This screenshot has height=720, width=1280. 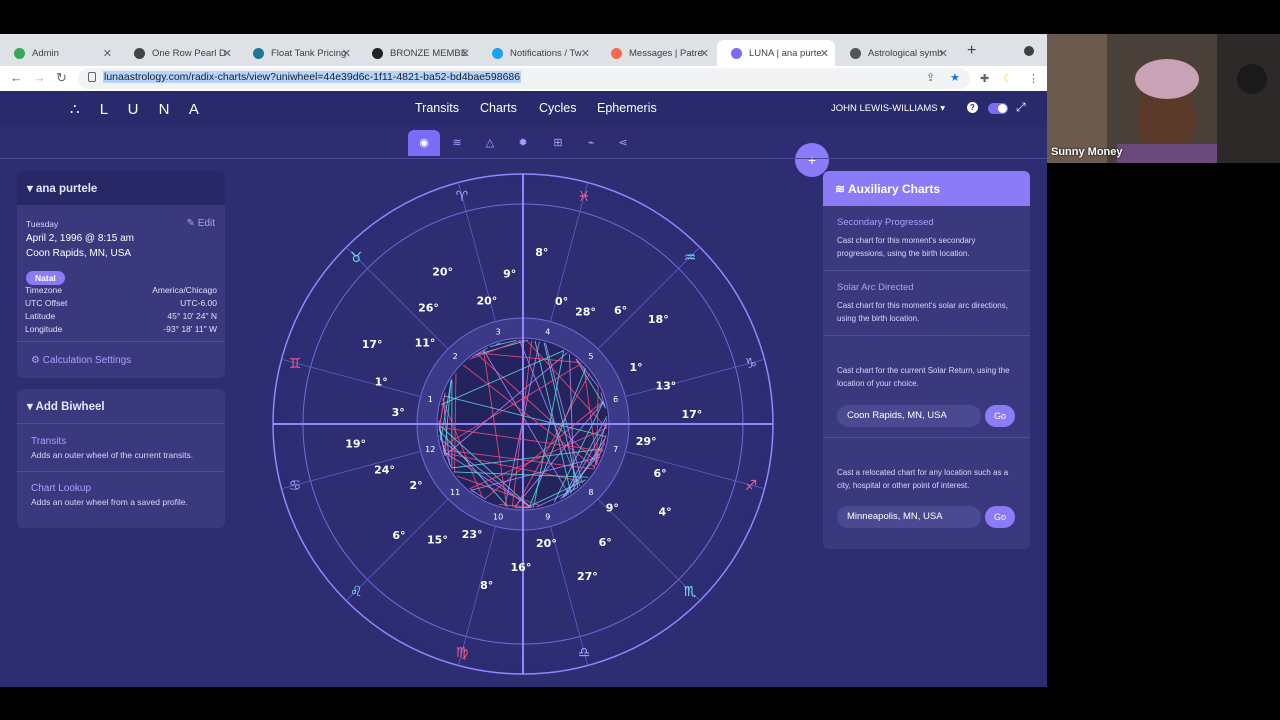 What do you see at coordinates (885, 222) in the screenshot?
I see `secondary-progressed-title: Secondary Progressed` at bounding box center [885, 222].